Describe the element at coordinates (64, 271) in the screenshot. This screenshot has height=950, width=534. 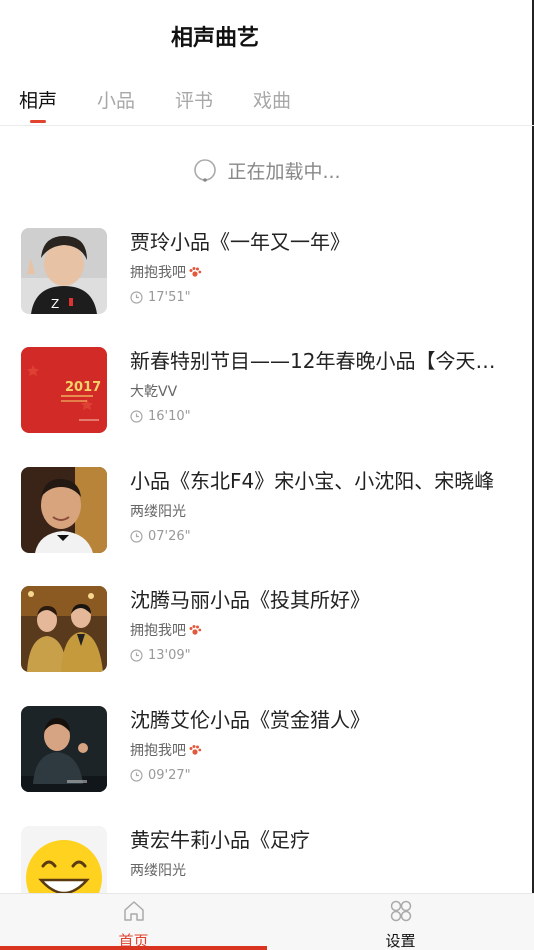
I see `video-thumbnail: Z` at that location.